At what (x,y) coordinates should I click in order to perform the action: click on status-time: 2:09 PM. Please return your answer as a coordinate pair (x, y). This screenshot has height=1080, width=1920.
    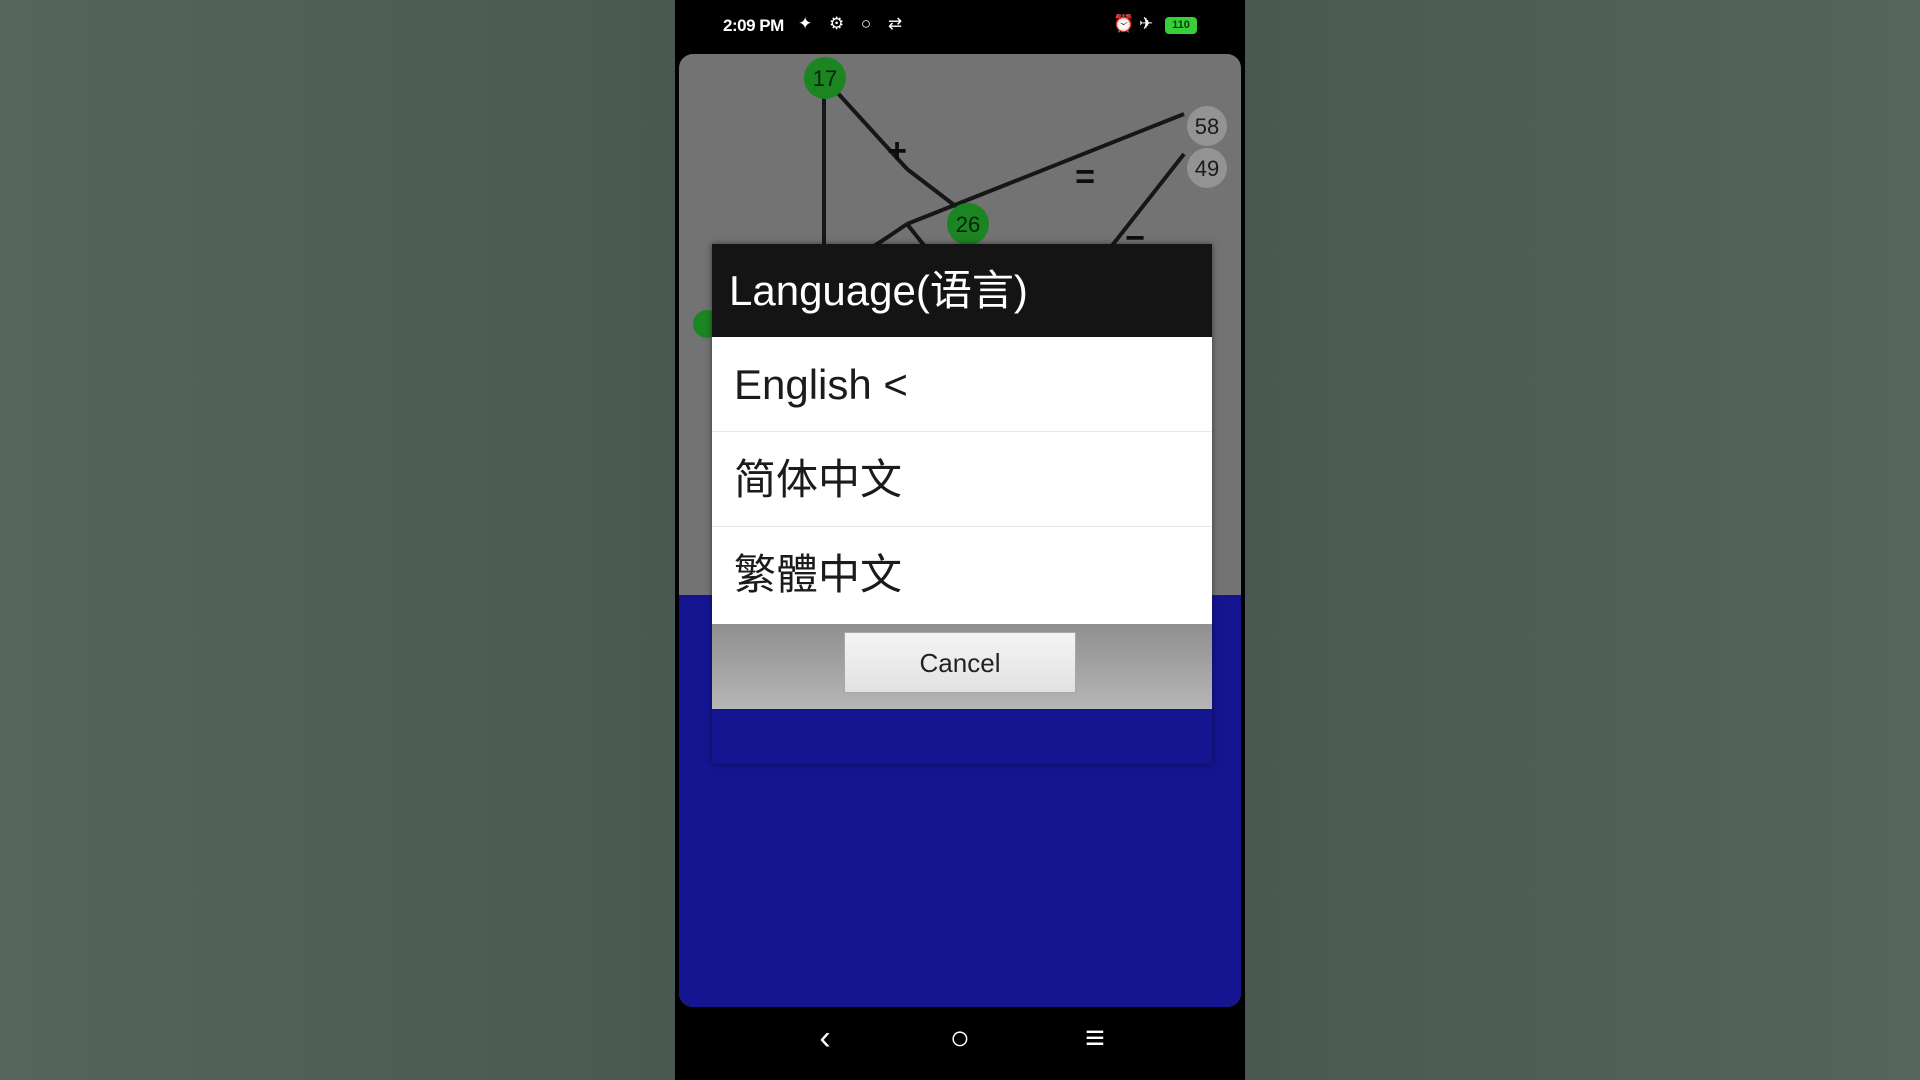
    Looking at the image, I should click on (753, 25).